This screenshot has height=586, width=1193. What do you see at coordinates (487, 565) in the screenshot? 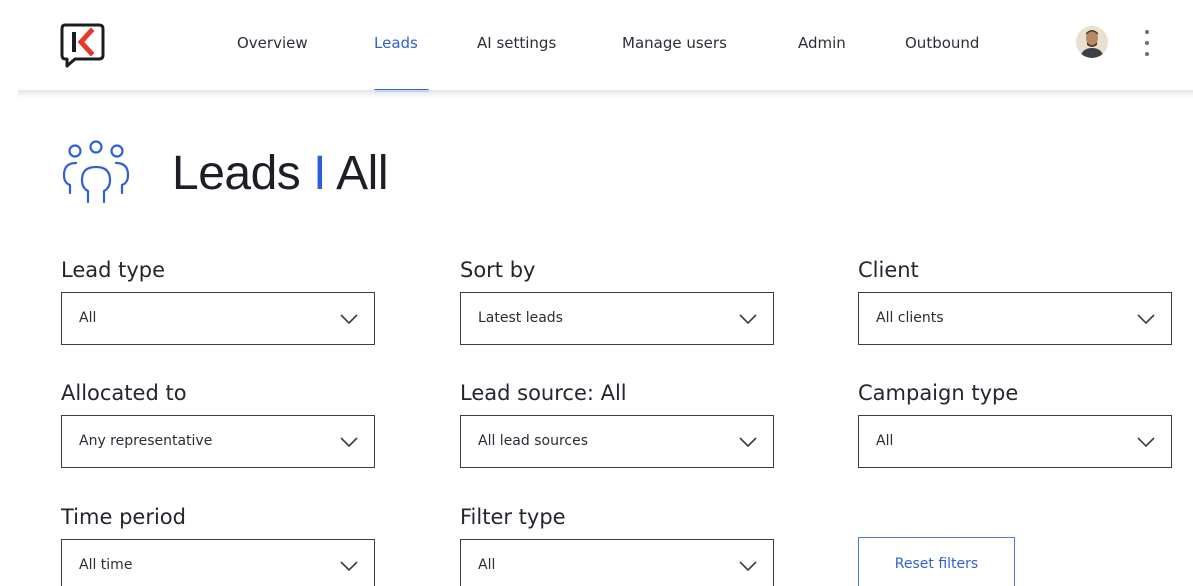
I see `filter-type-value: All` at bounding box center [487, 565].